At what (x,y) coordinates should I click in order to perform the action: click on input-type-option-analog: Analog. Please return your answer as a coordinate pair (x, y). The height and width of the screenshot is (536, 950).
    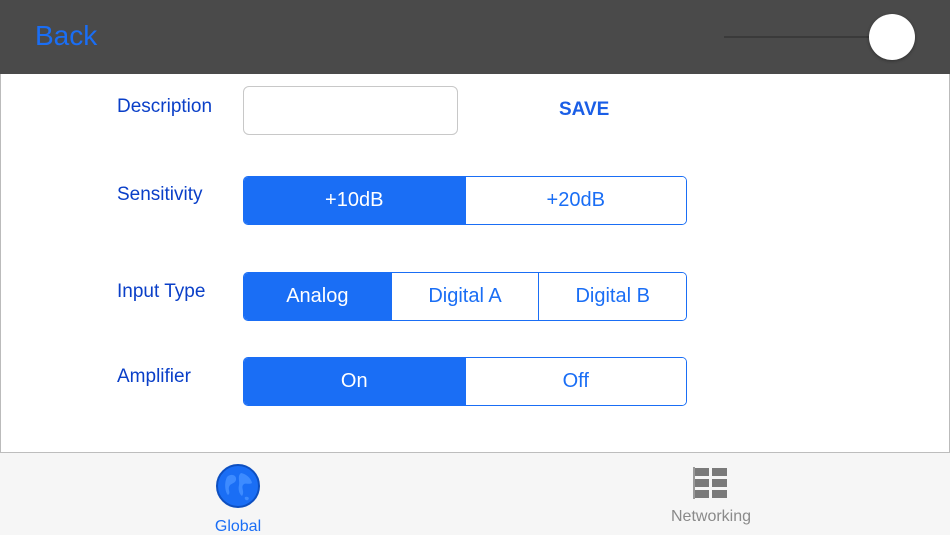
    Looking at the image, I should click on (317, 296).